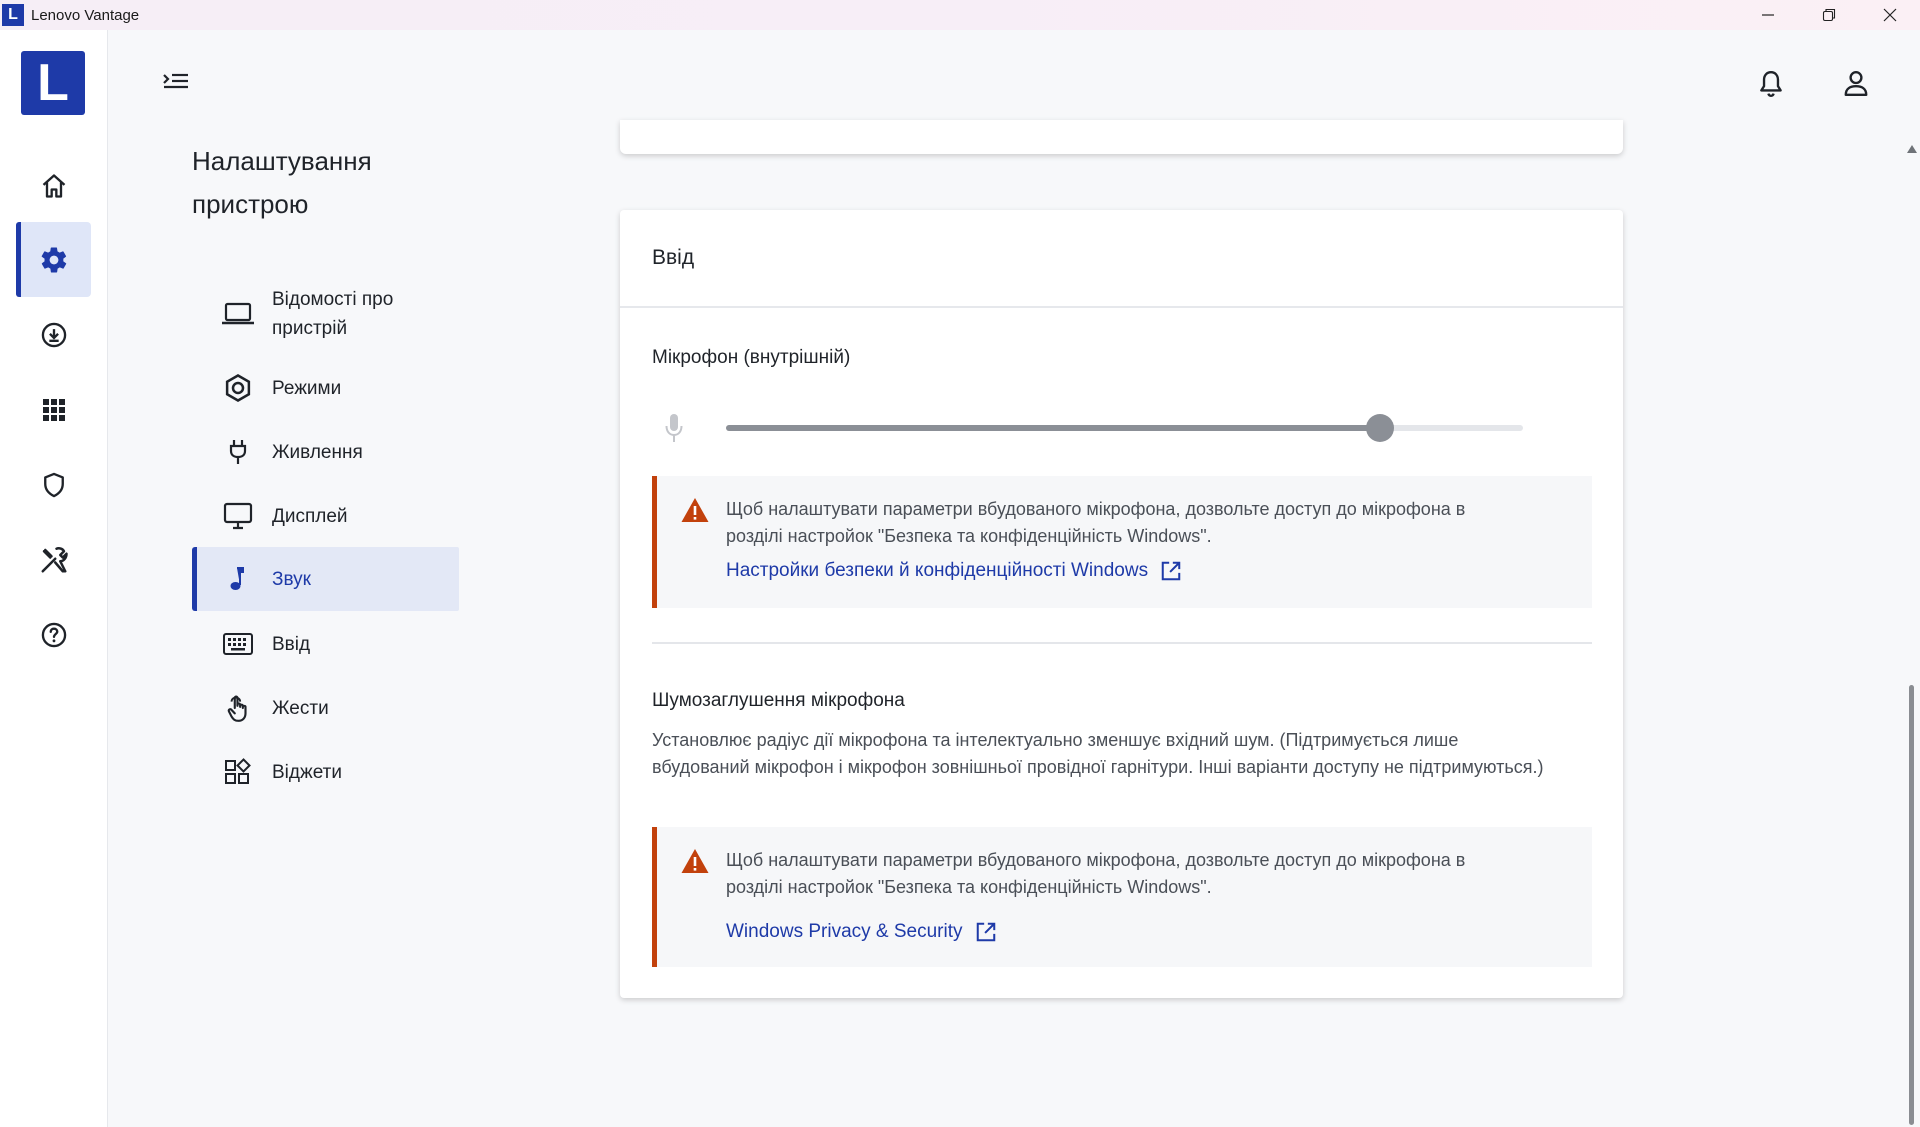 This screenshot has width=1920, height=1127. Describe the element at coordinates (307, 772) in the screenshot. I see `nav-label: Віджети` at that location.